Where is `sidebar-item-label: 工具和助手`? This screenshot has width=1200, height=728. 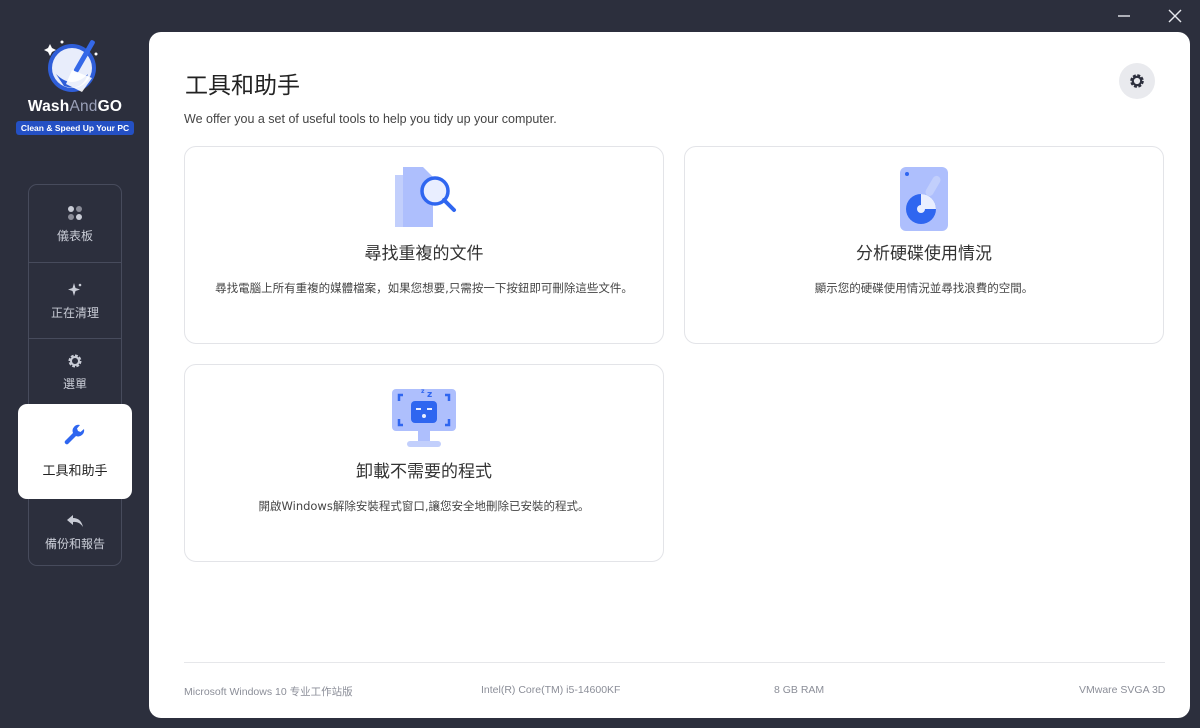
sidebar-item-label: 工具和助手 is located at coordinates (75, 471).